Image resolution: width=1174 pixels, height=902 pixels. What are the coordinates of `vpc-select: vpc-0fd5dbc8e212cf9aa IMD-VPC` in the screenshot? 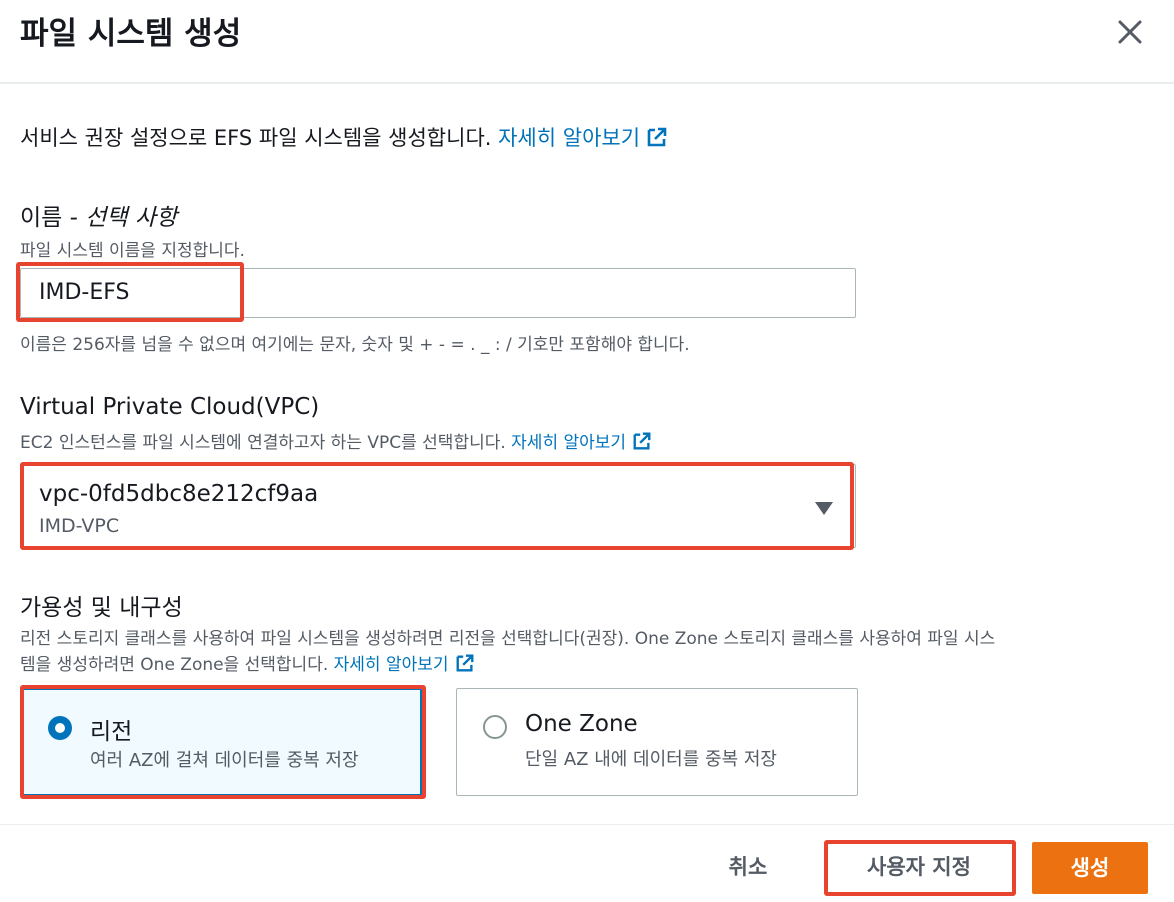 It's located at (438, 506).